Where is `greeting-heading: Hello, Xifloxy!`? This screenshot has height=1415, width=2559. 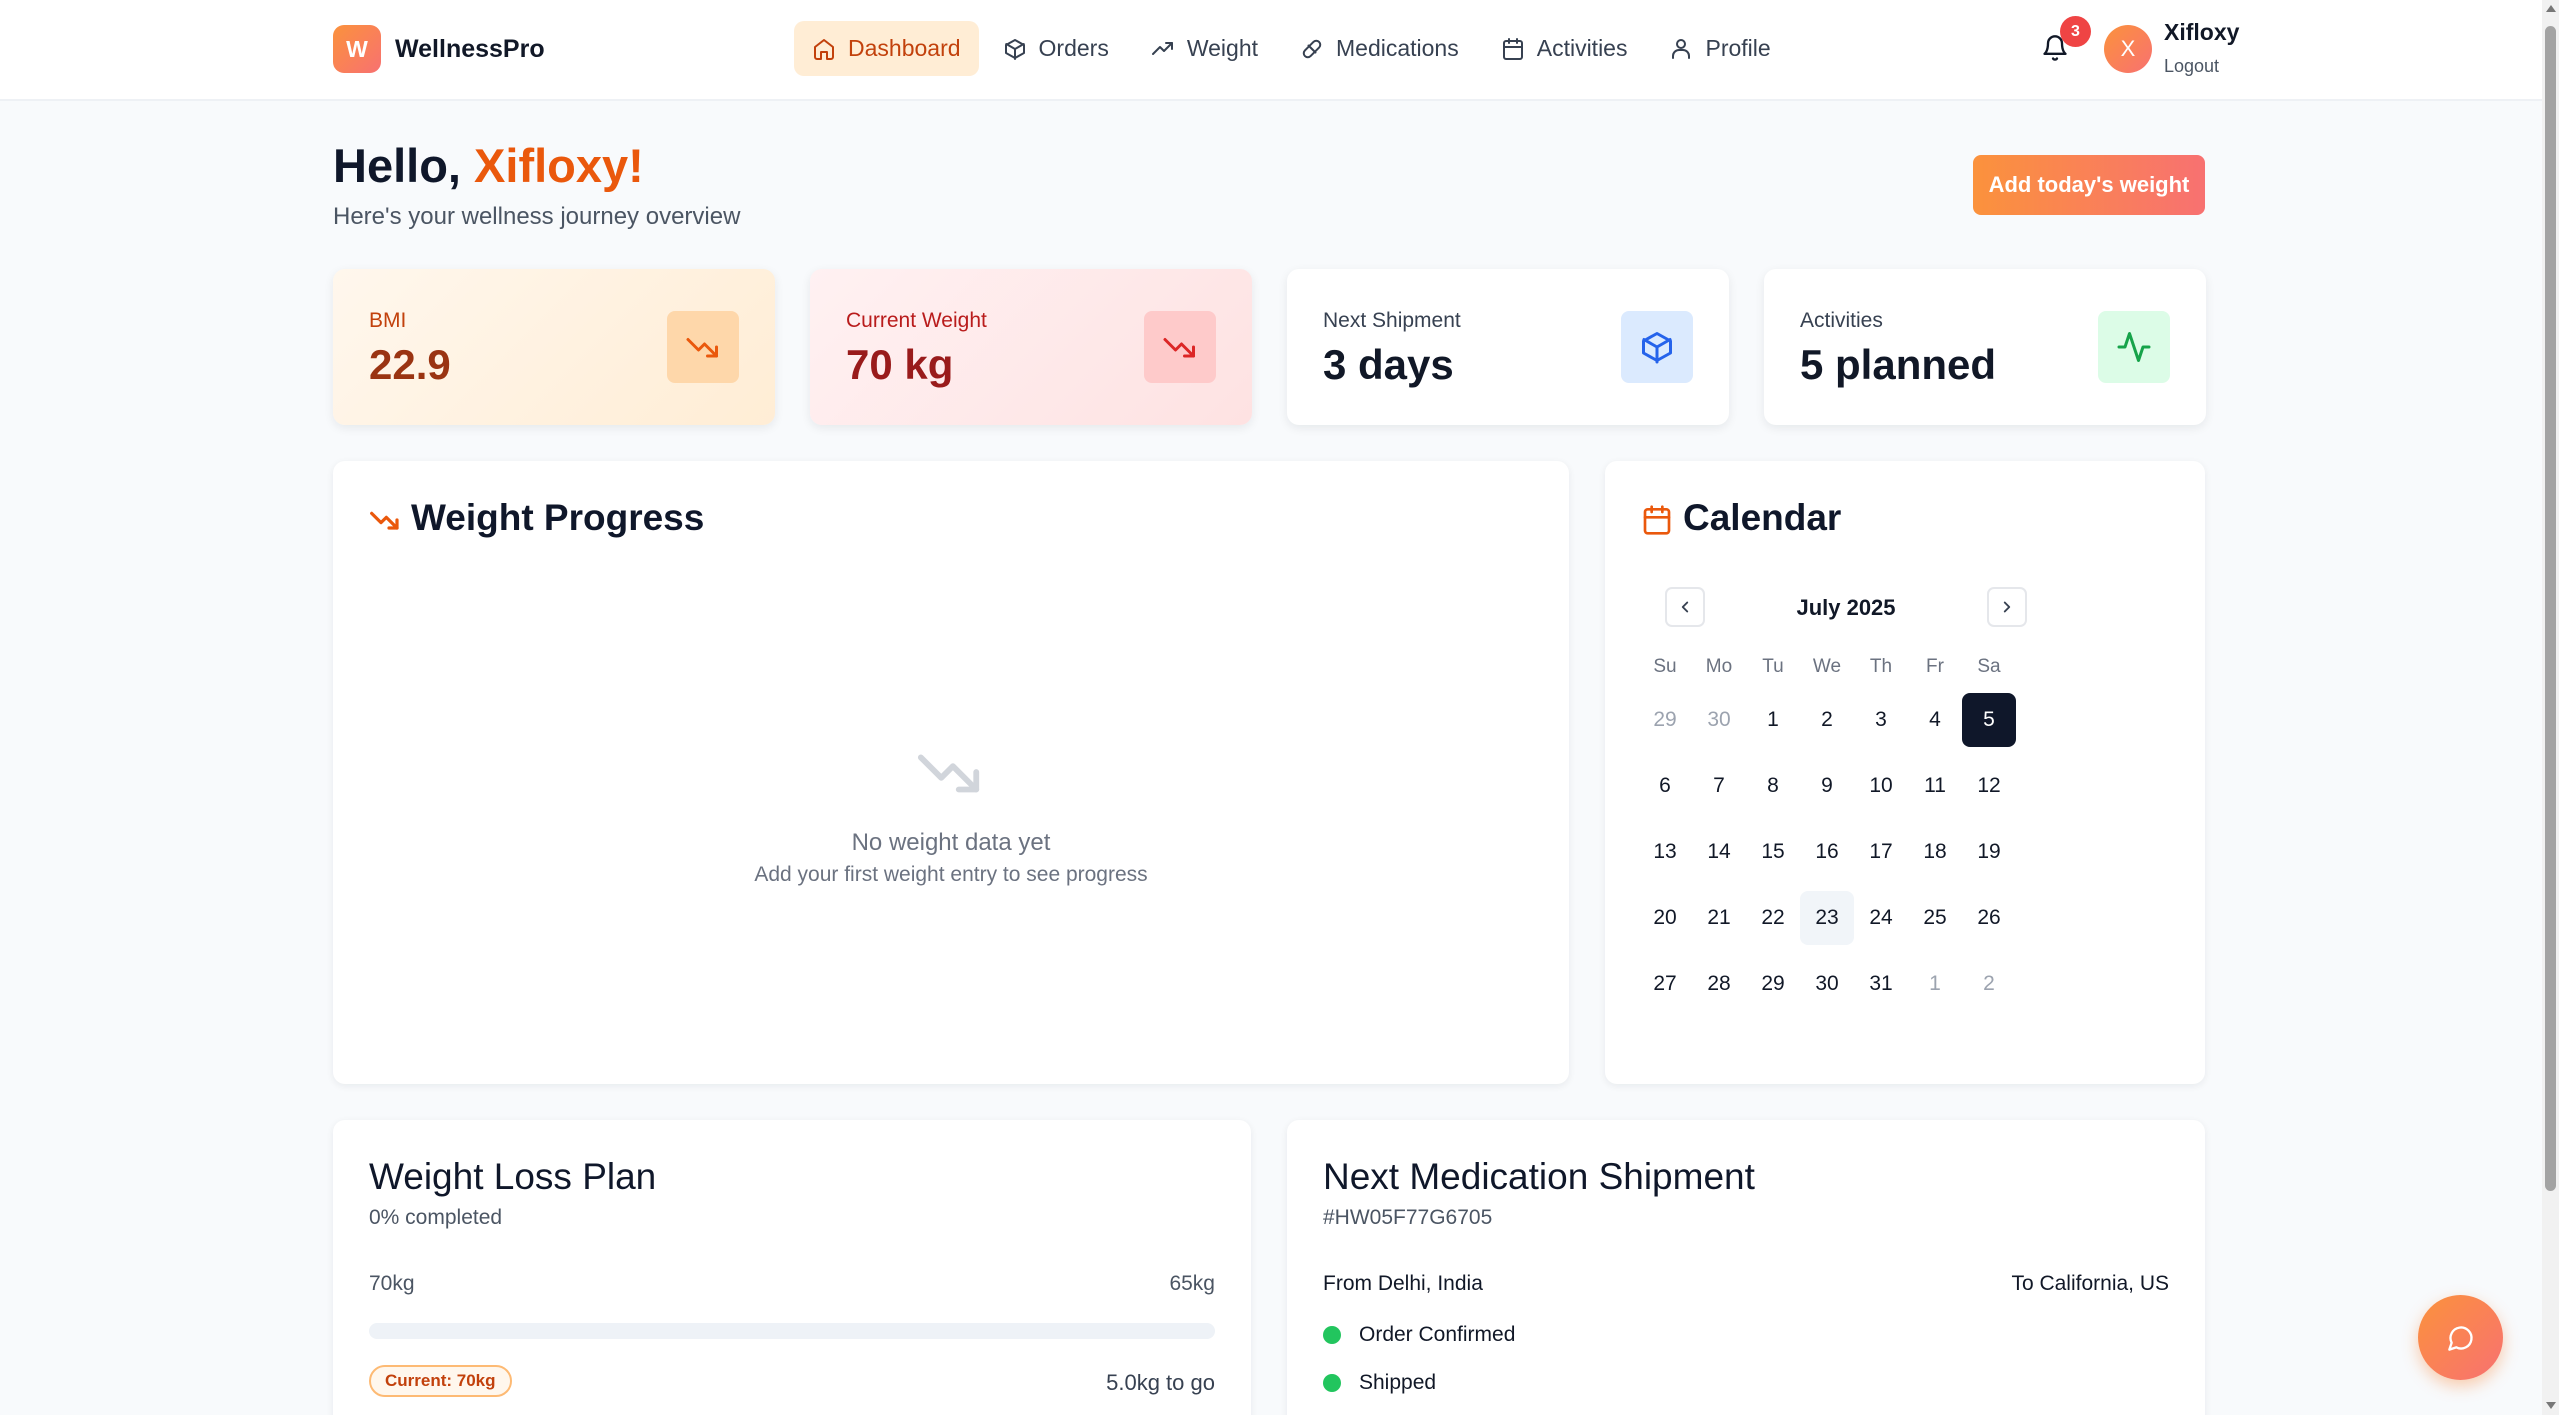 greeting-heading: Hello, Xifloxy! is located at coordinates (488, 165).